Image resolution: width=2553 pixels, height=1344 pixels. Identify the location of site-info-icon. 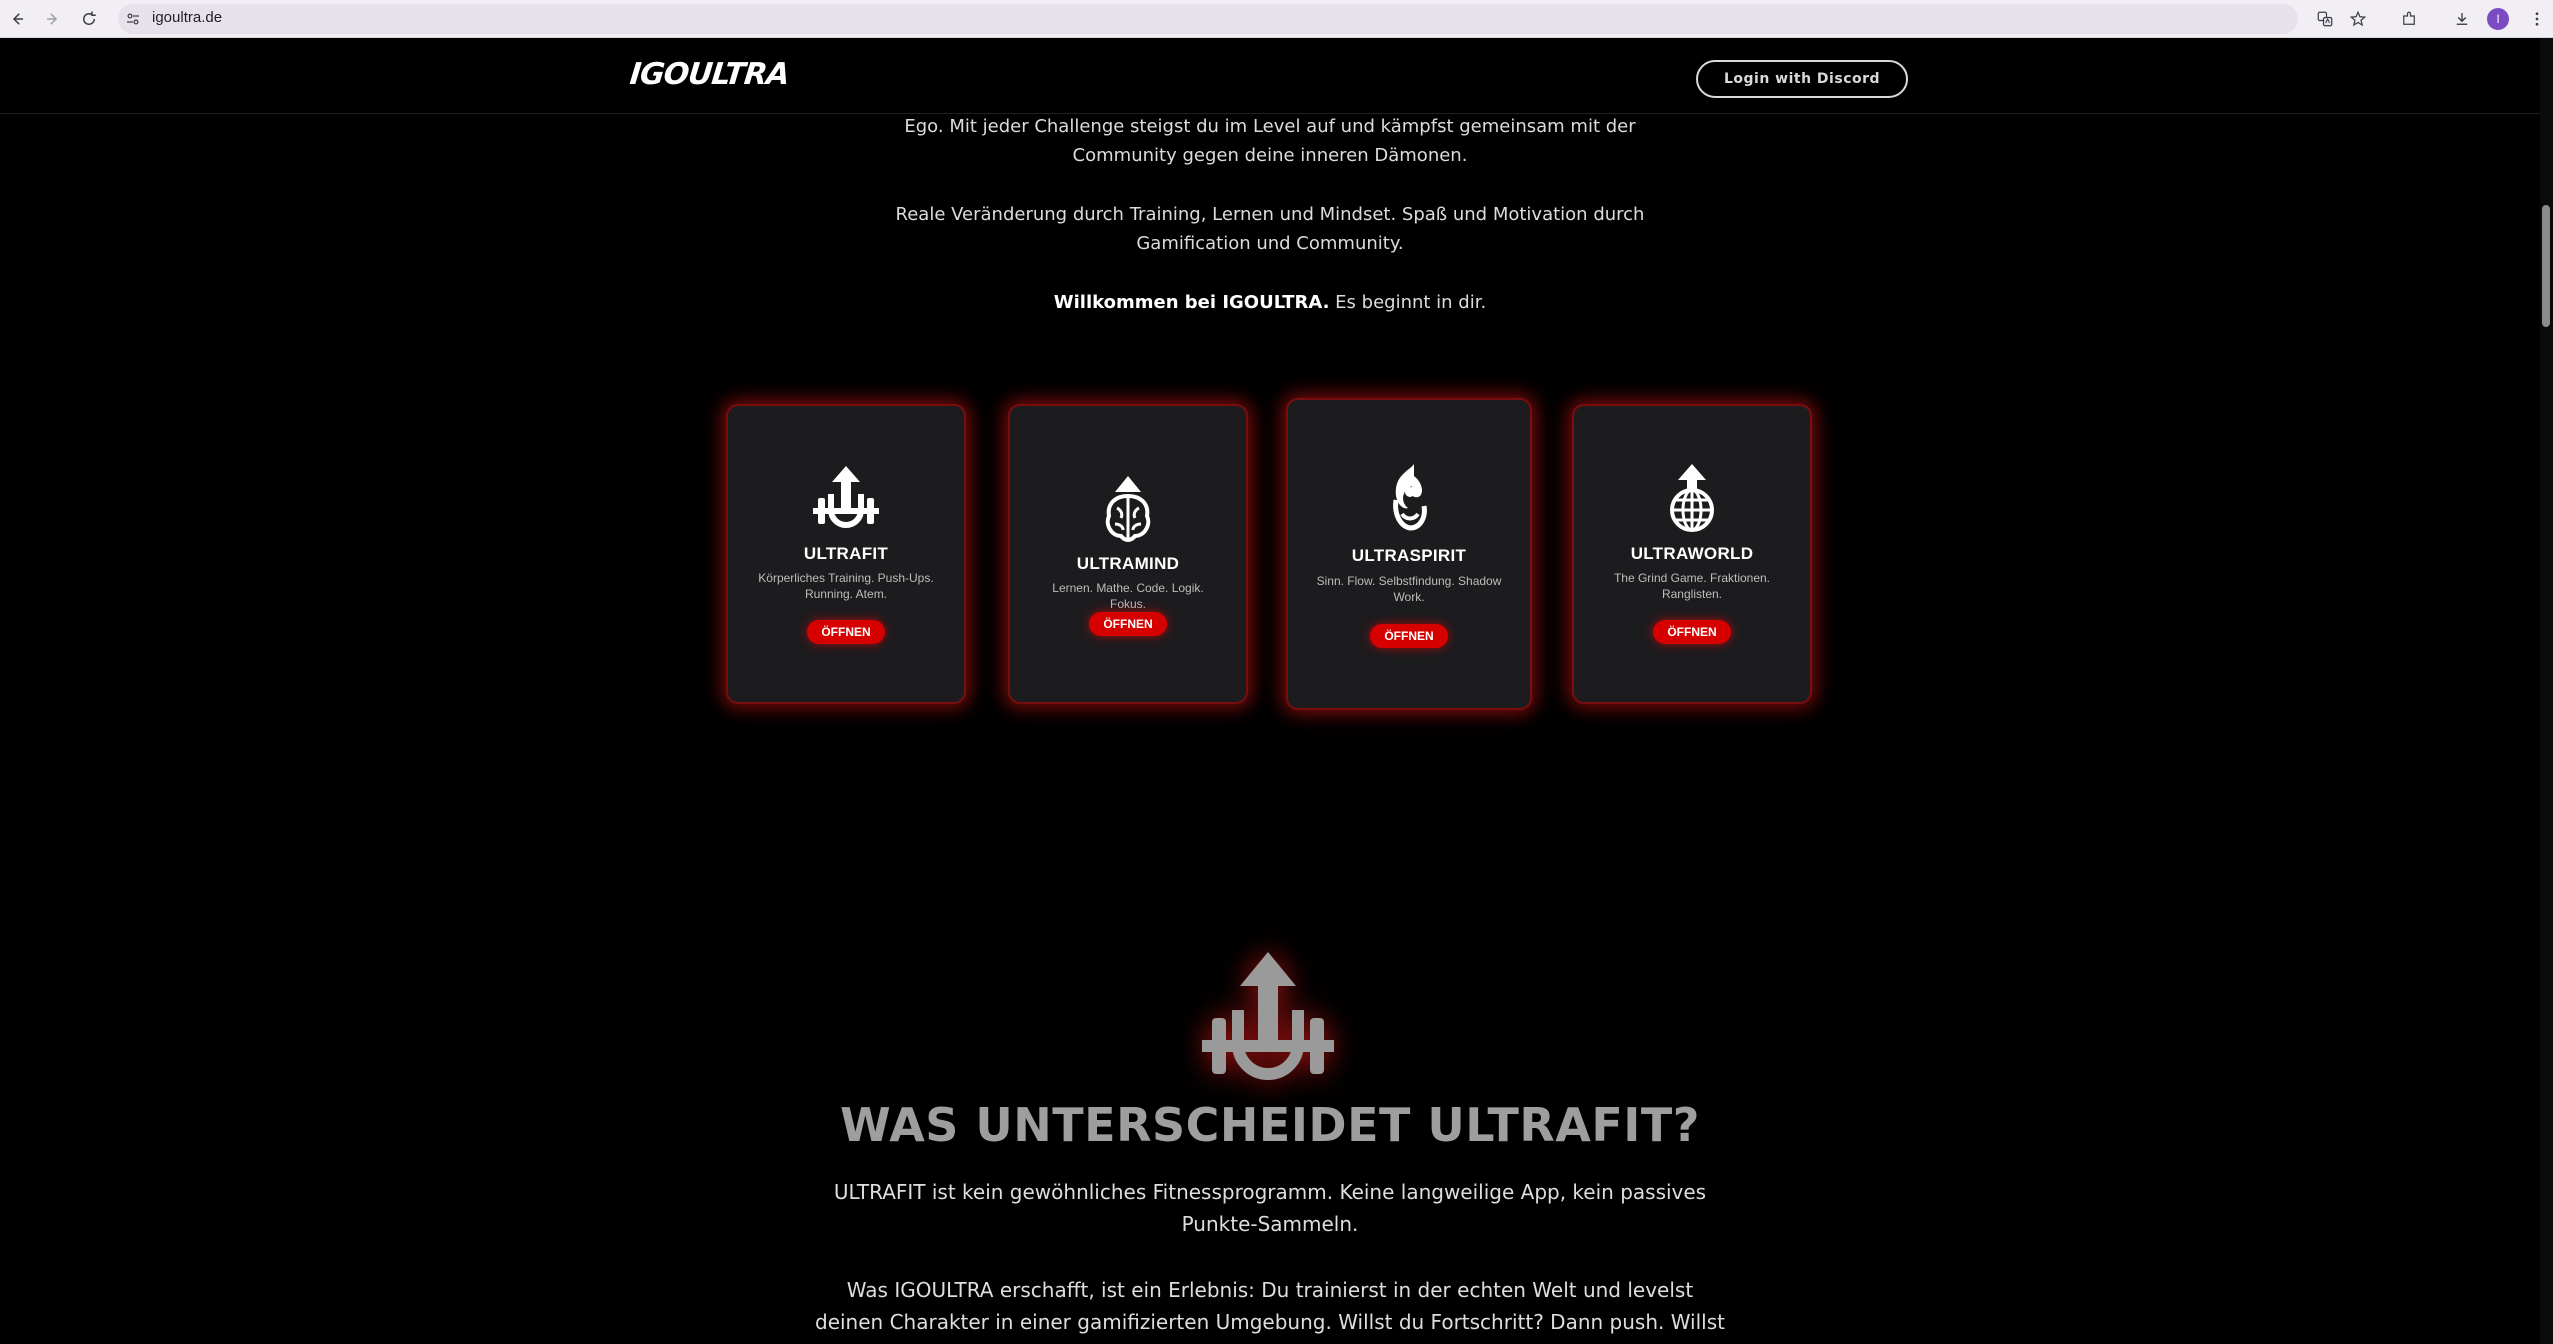
(133, 19).